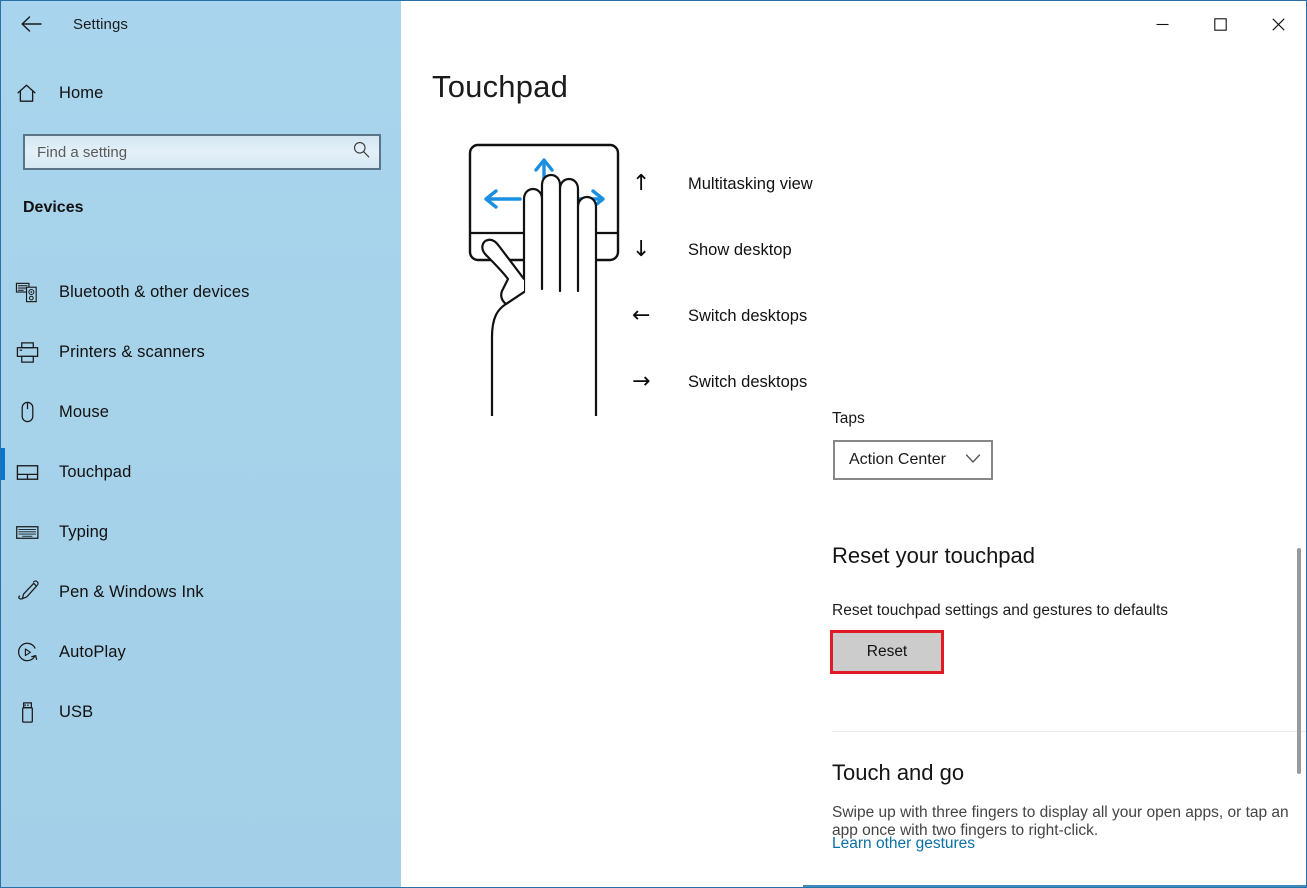 The height and width of the screenshot is (888, 1307). Describe the element at coordinates (1299, 661) in the screenshot. I see `scrollbar-thumb` at that location.